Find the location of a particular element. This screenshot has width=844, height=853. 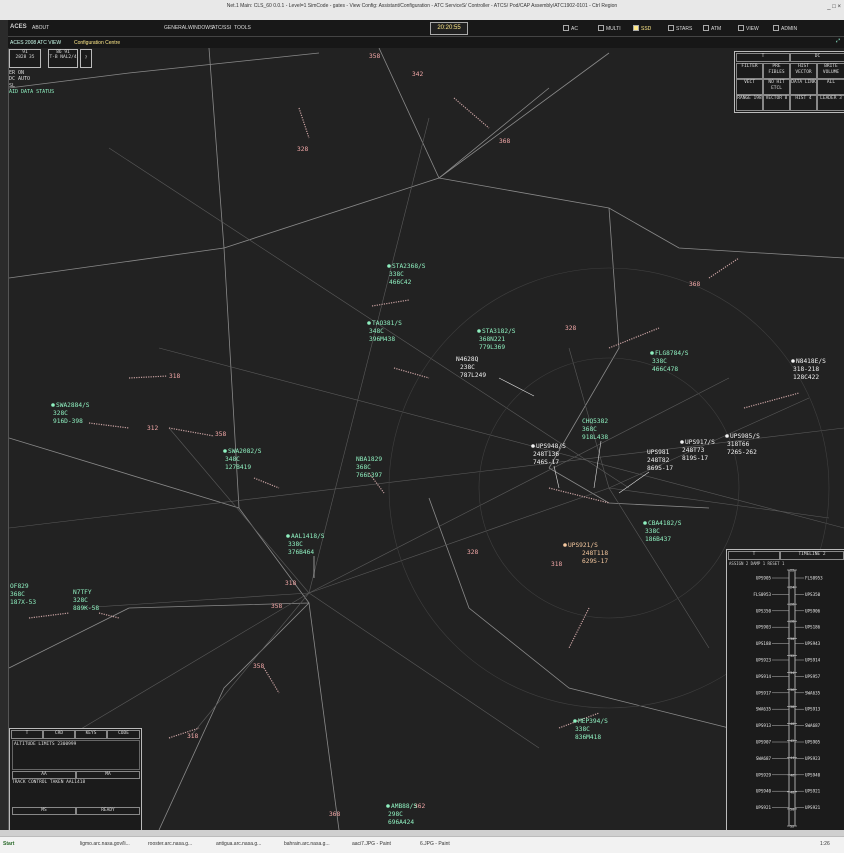

menu-windows: WINDOWS is located at coordinates (200, 28).